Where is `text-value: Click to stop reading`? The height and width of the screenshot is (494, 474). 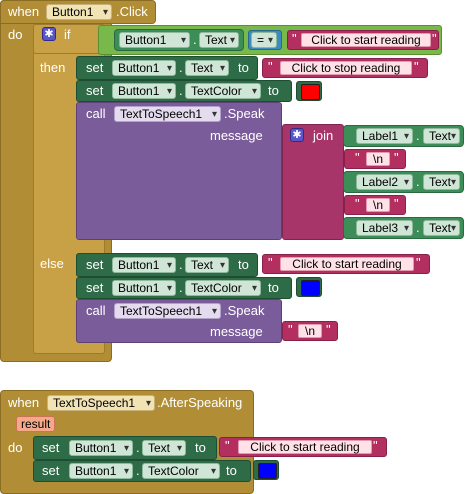 text-value: Click to stop reading is located at coordinates (346, 68).